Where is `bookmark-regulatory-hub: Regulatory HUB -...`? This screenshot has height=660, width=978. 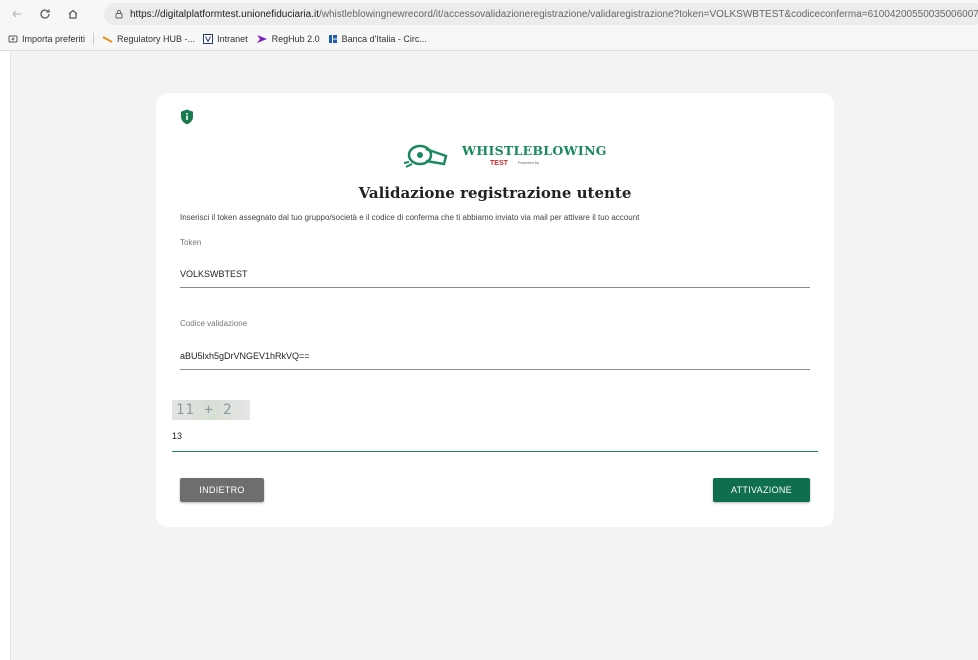 bookmark-regulatory-hub: Regulatory HUB -... is located at coordinates (148, 39).